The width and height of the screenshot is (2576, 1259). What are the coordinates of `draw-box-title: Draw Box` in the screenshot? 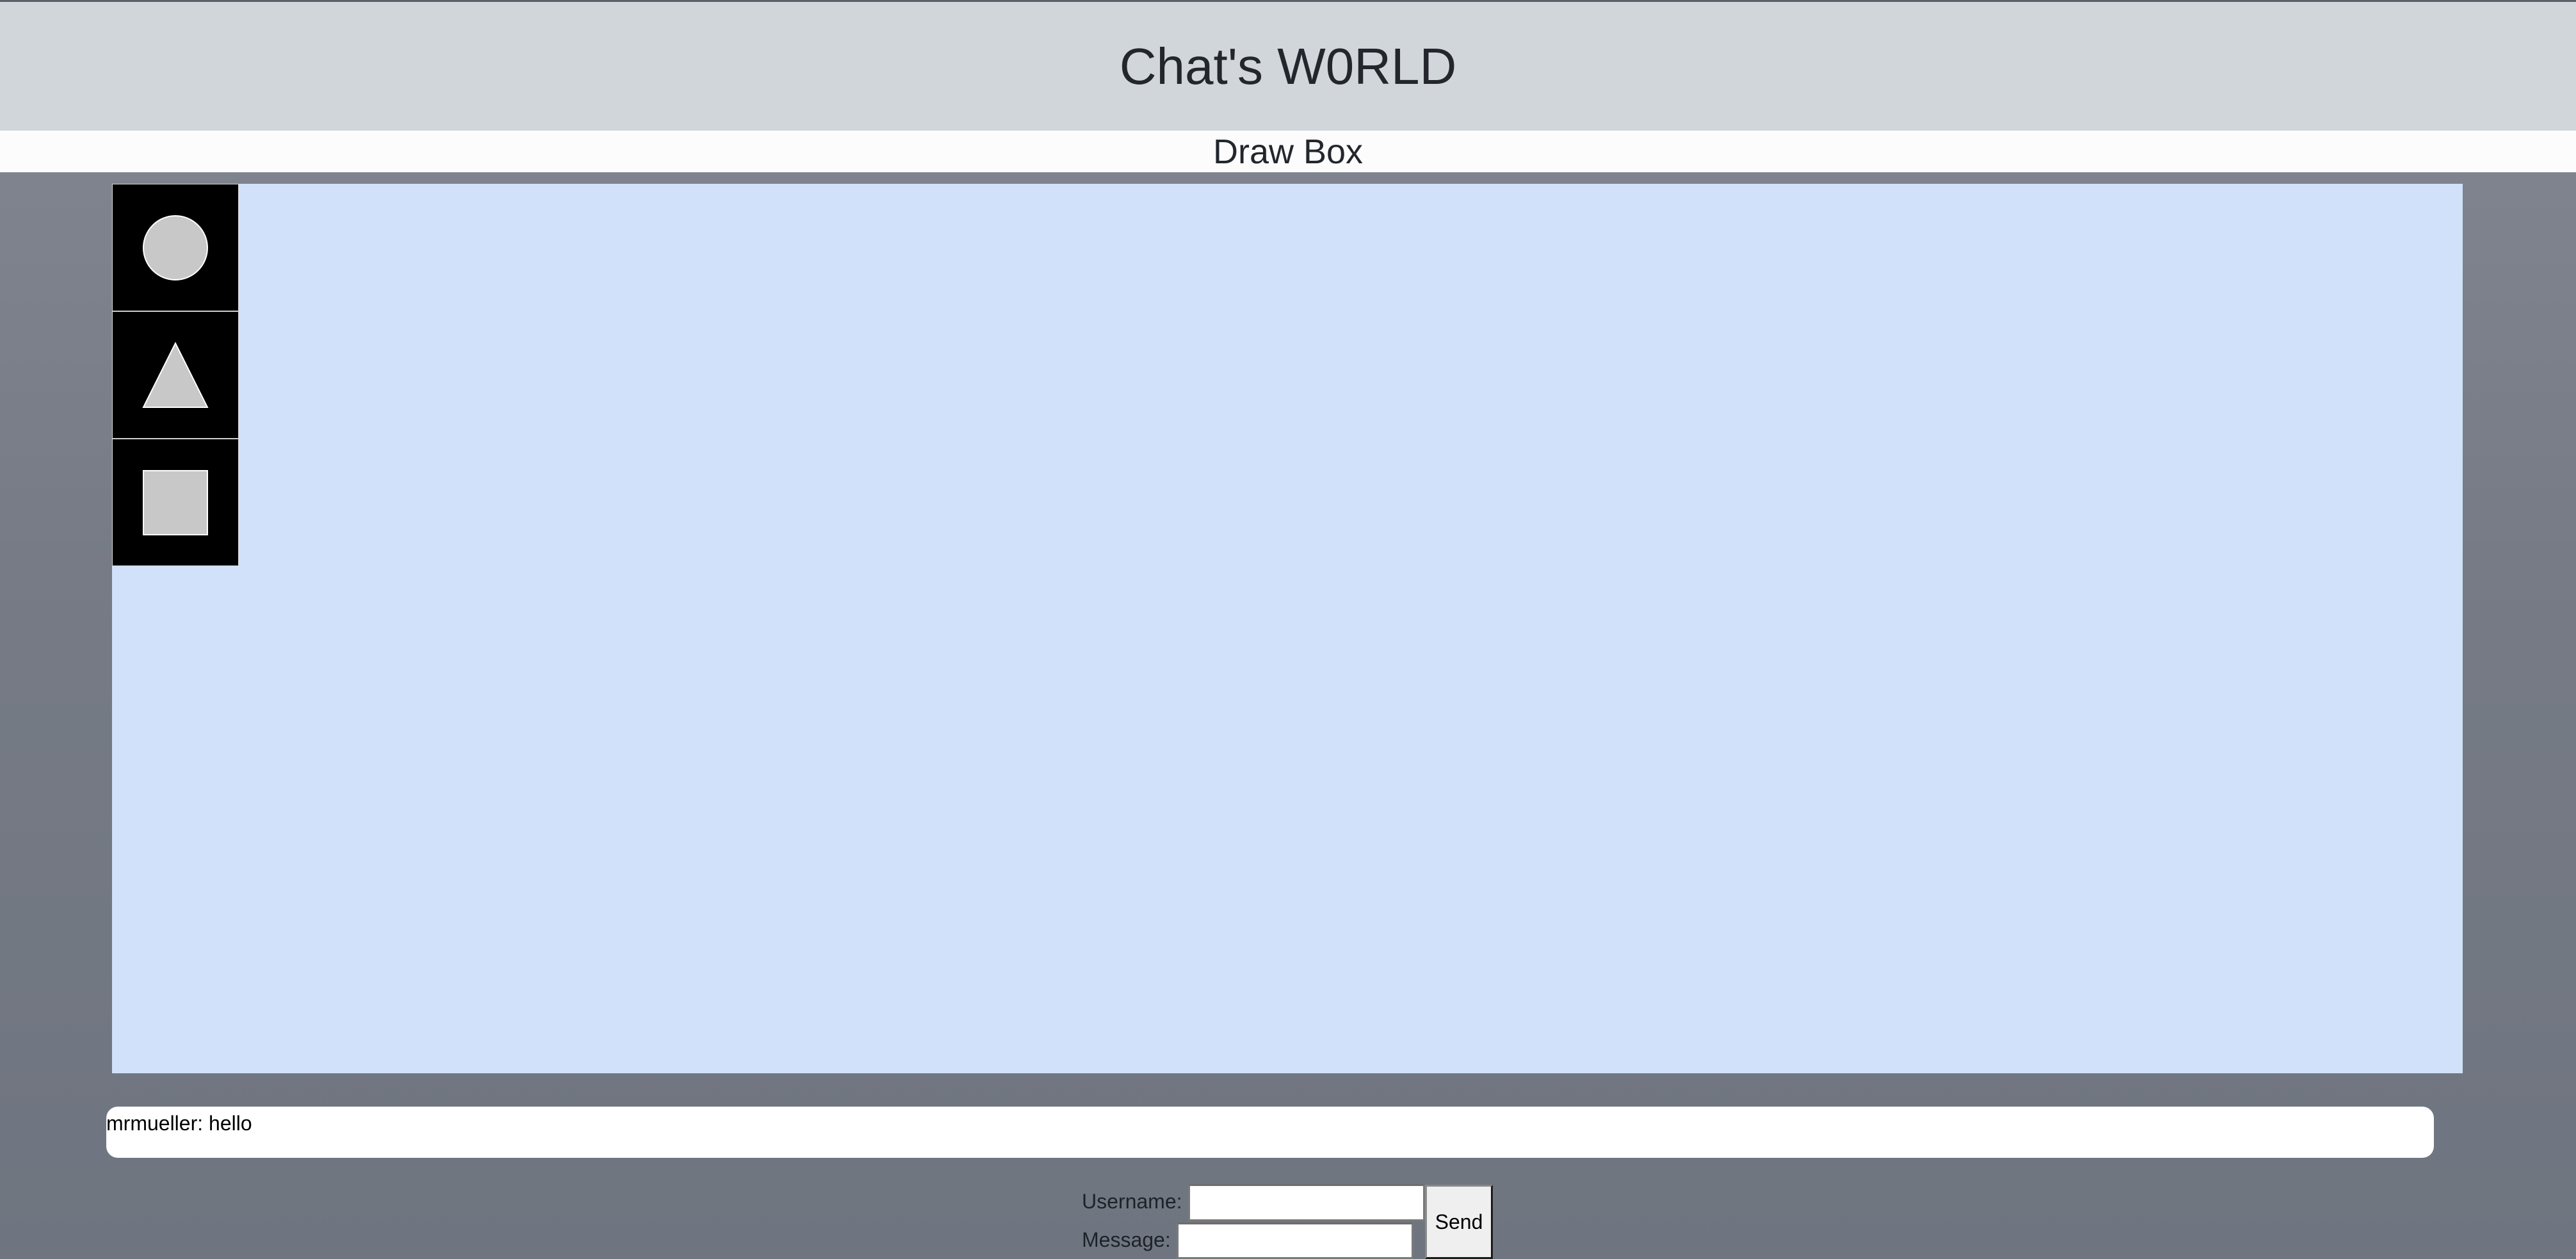 It's located at (1288, 151).